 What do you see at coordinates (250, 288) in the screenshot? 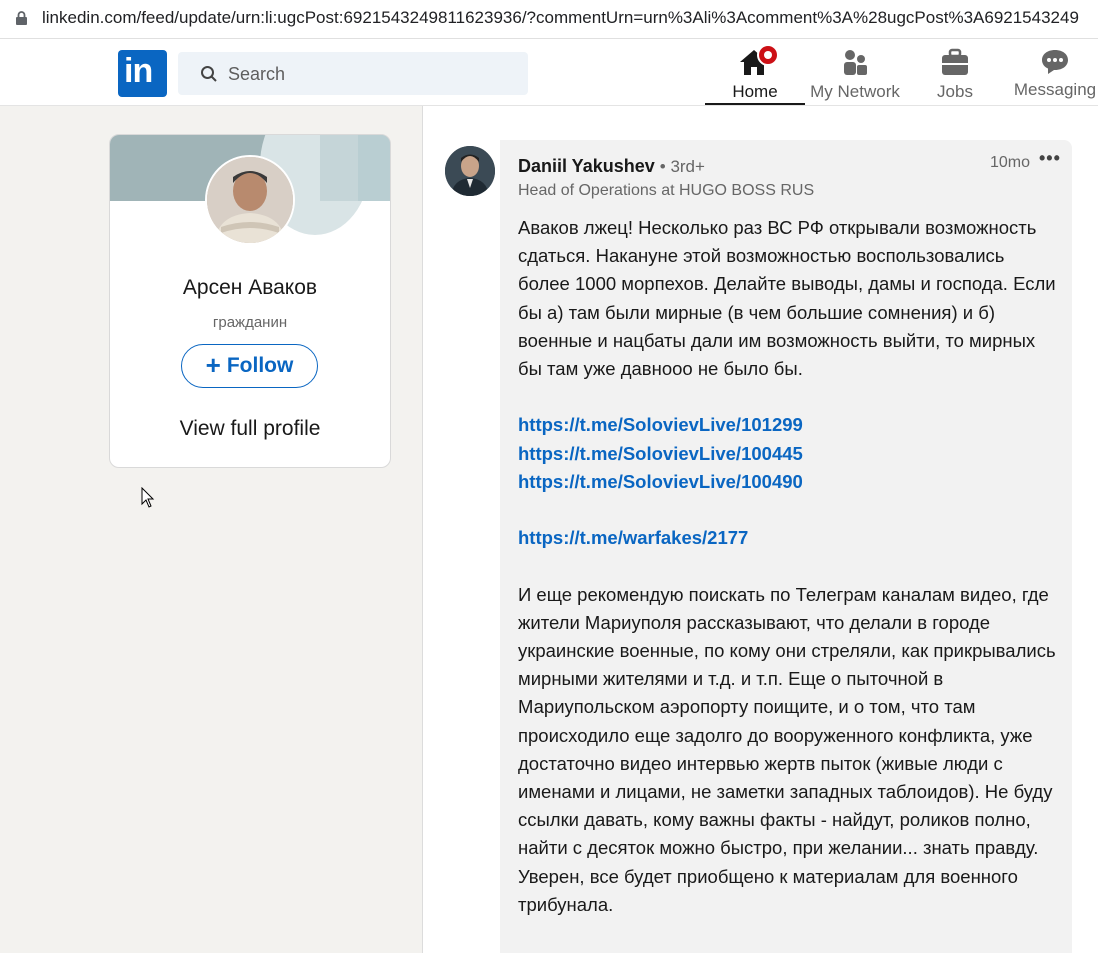
I see `profile-name: Арсен Аваков` at bounding box center [250, 288].